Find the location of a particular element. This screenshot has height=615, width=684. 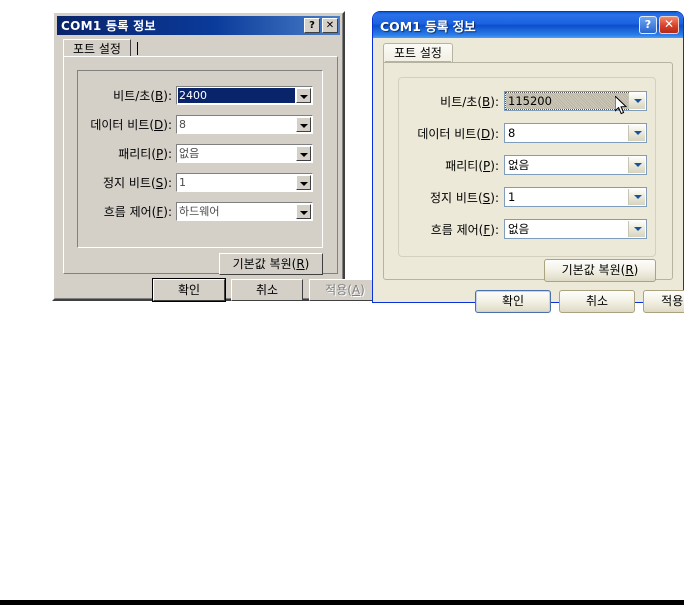

field-bits-per-second: 비트/초(B): 115200 is located at coordinates (526, 101).